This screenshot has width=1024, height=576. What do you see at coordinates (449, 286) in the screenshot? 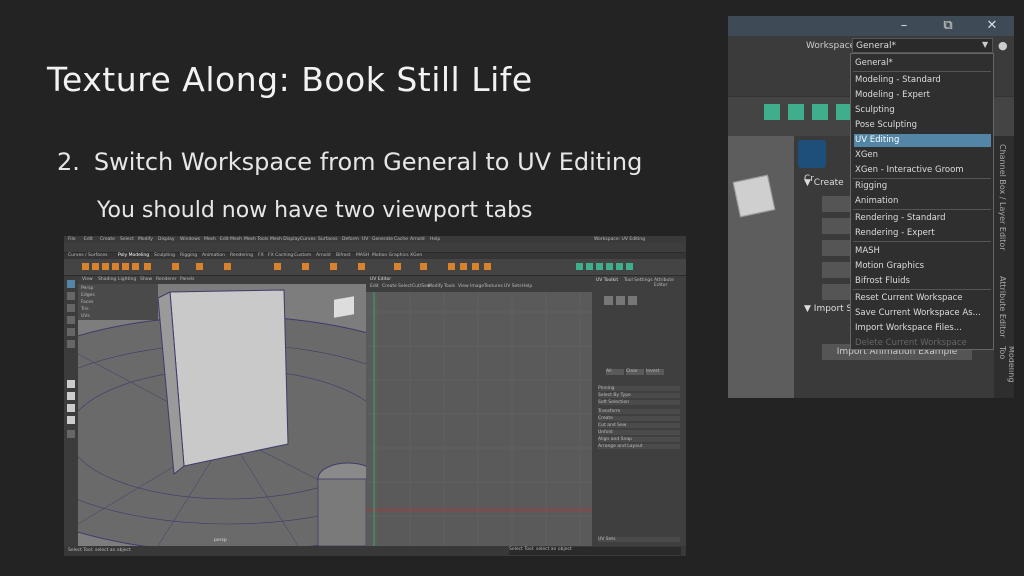
I see `uv-menu-tools: Tools` at bounding box center [449, 286].